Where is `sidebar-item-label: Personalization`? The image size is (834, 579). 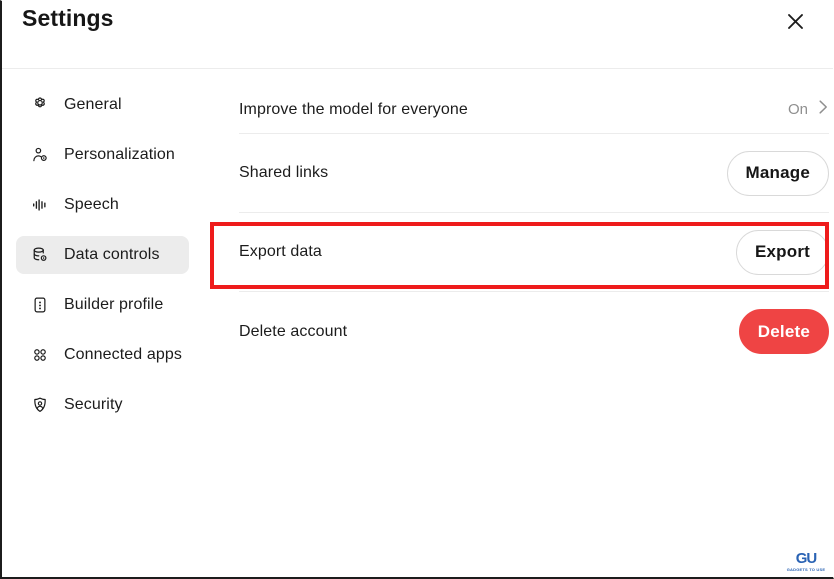 sidebar-item-label: Personalization is located at coordinates (119, 154).